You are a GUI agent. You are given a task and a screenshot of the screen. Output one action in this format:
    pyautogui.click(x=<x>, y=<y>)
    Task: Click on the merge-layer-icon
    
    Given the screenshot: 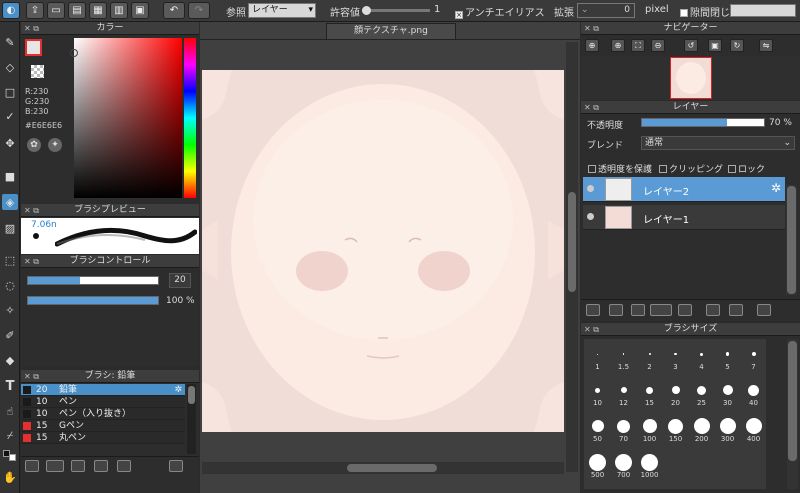 What is the action you would take?
    pyautogui.click(x=736, y=310)
    